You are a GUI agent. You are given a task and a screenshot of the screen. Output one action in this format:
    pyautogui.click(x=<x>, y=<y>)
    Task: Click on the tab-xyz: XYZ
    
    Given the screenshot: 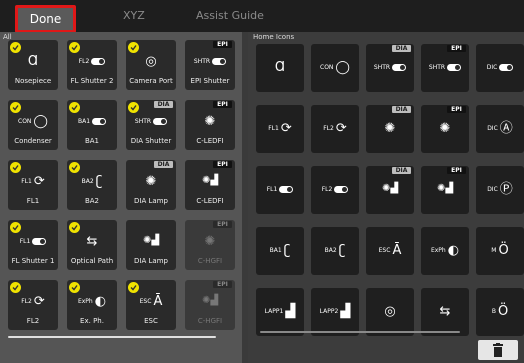 What is the action you would take?
    pyautogui.click(x=134, y=15)
    